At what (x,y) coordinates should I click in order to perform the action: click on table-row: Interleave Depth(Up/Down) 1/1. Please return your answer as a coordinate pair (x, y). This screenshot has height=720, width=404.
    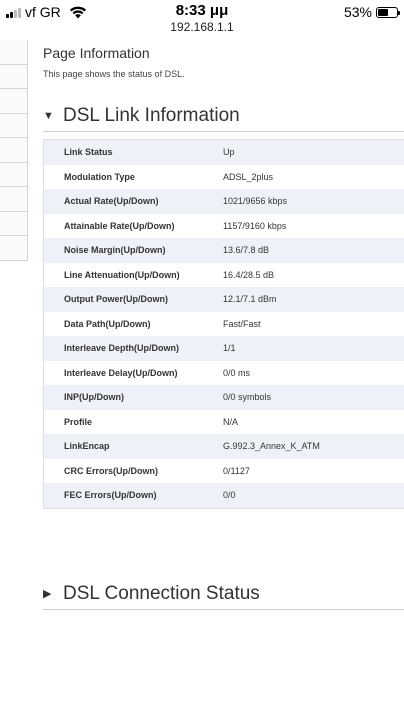
    Looking at the image, I should click on (224, 348).